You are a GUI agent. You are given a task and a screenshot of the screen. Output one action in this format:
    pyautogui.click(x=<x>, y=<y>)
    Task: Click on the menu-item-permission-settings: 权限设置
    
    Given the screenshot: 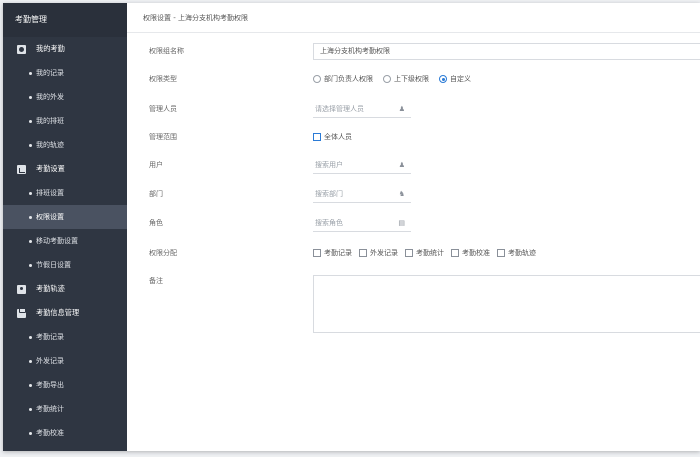 What is the action you would take?
    pyautogui.click(x=65, y=217)
    